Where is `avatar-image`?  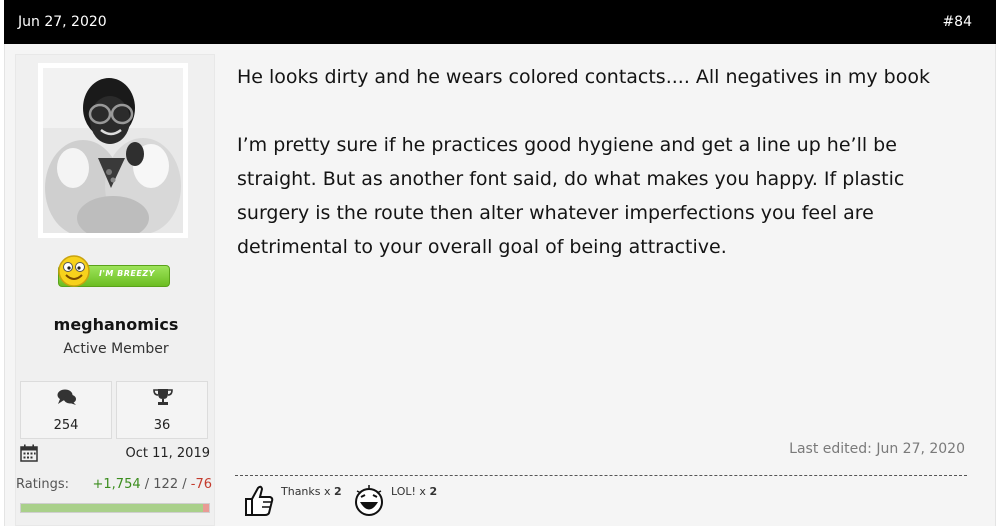
avatar-image is located at coordinates (113, 150).